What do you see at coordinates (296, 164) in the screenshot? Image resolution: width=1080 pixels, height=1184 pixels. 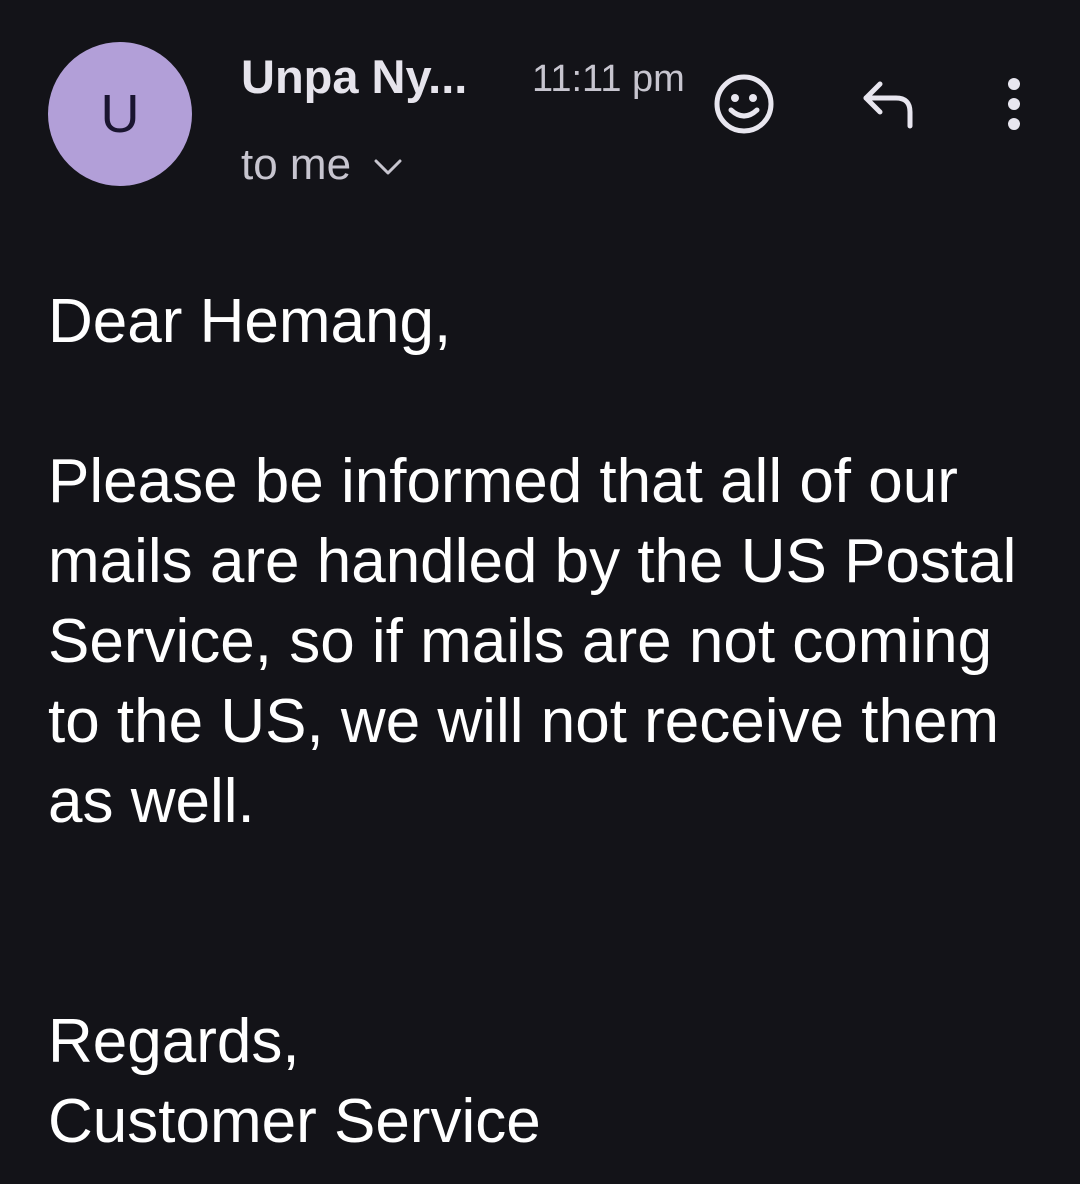 I see `recipient-label: to me` at bounding box center [296, 164].